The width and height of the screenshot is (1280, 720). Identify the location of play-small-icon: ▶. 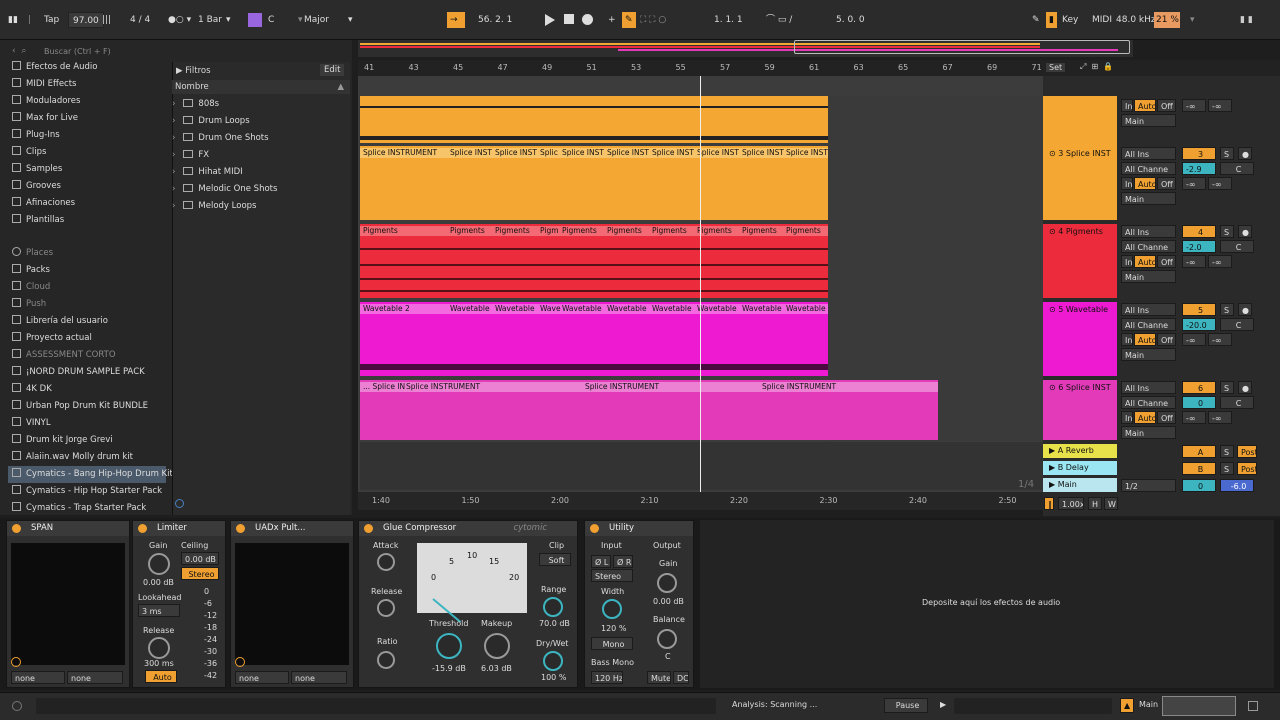
(943, 704).